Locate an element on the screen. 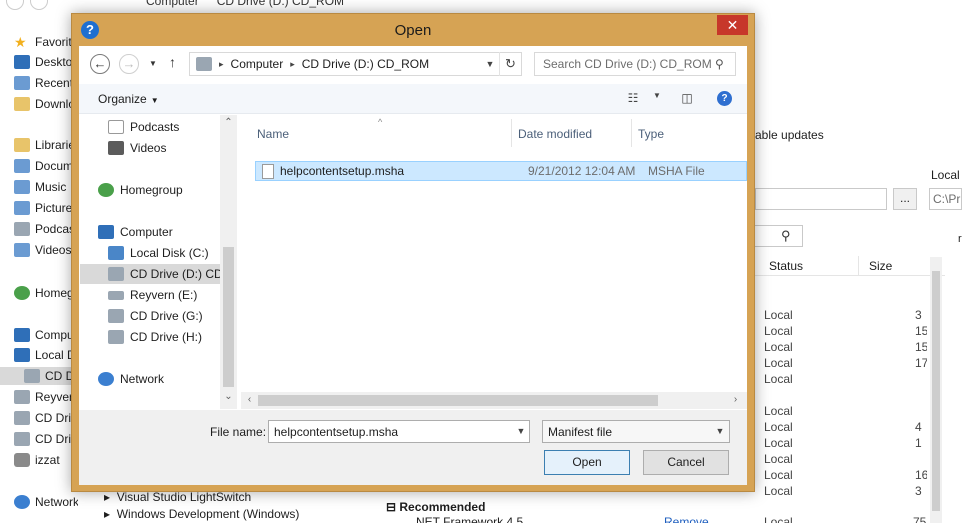  bg-nav-local-disk: Local Disk (C:) is located at coordinates (46, 355).